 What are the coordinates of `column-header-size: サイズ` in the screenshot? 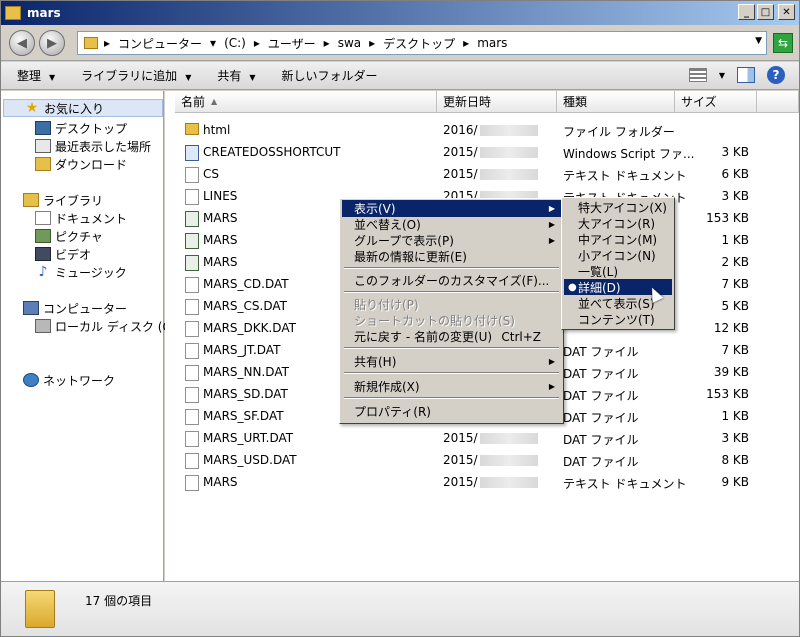 It's located at (716, 102).